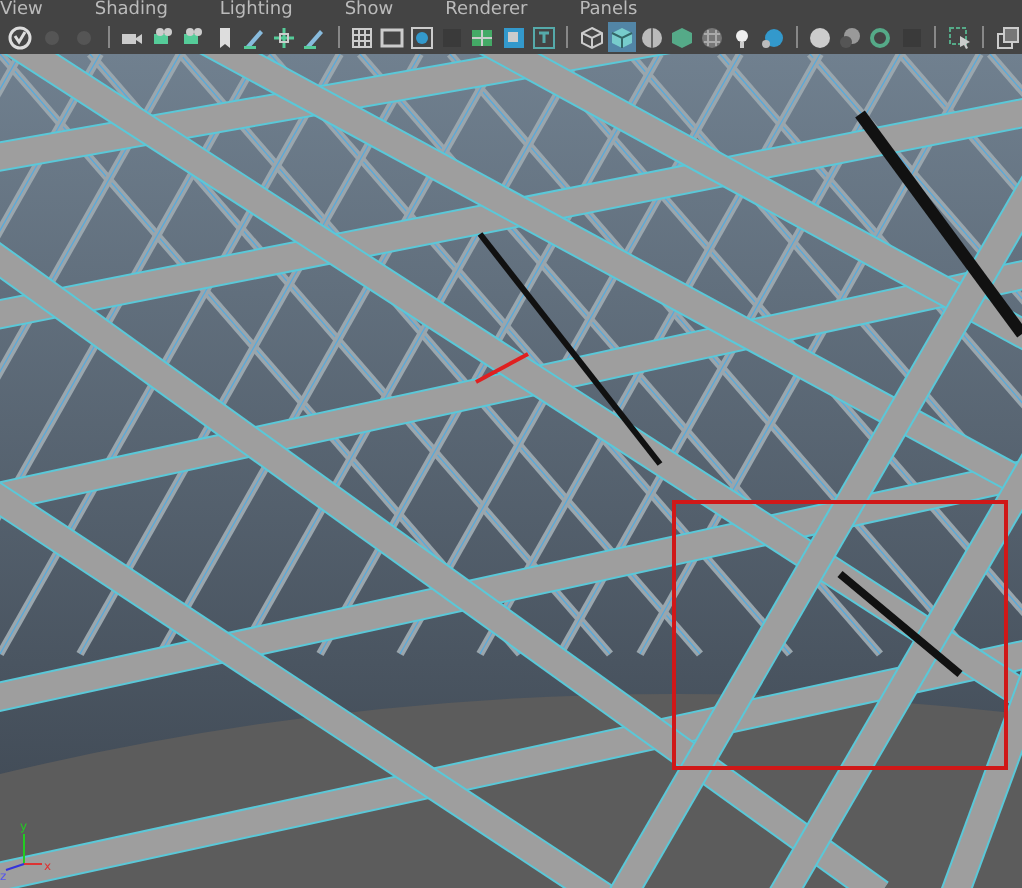  Describe the element at coordinates (502, 368) in the screenshot. I see `marker-line` at that location.